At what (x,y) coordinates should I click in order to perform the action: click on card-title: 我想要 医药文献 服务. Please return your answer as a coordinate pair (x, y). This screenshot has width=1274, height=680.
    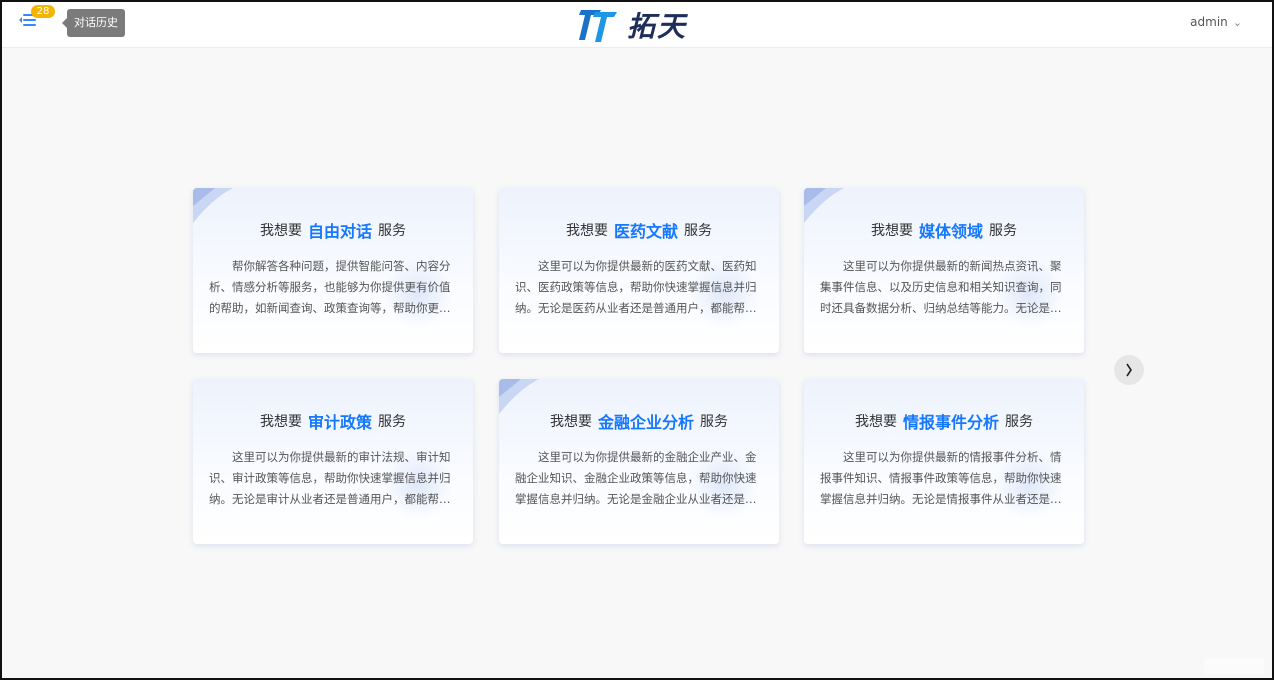
    Looking at the image, I should click on (639, 230).